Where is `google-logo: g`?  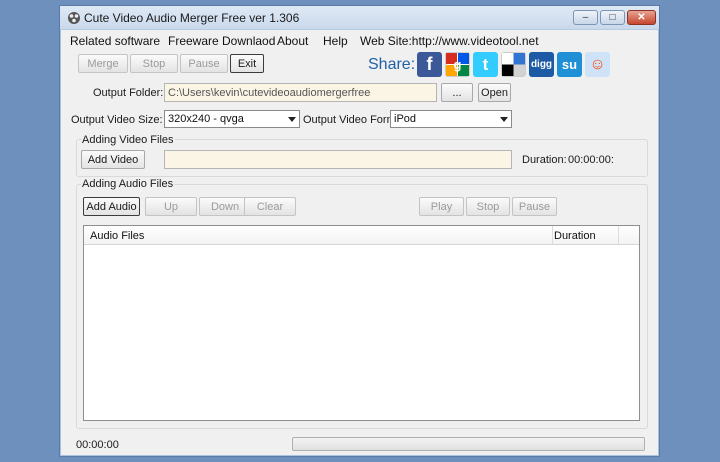
google-logo: g is located at coordinates (457, 64).